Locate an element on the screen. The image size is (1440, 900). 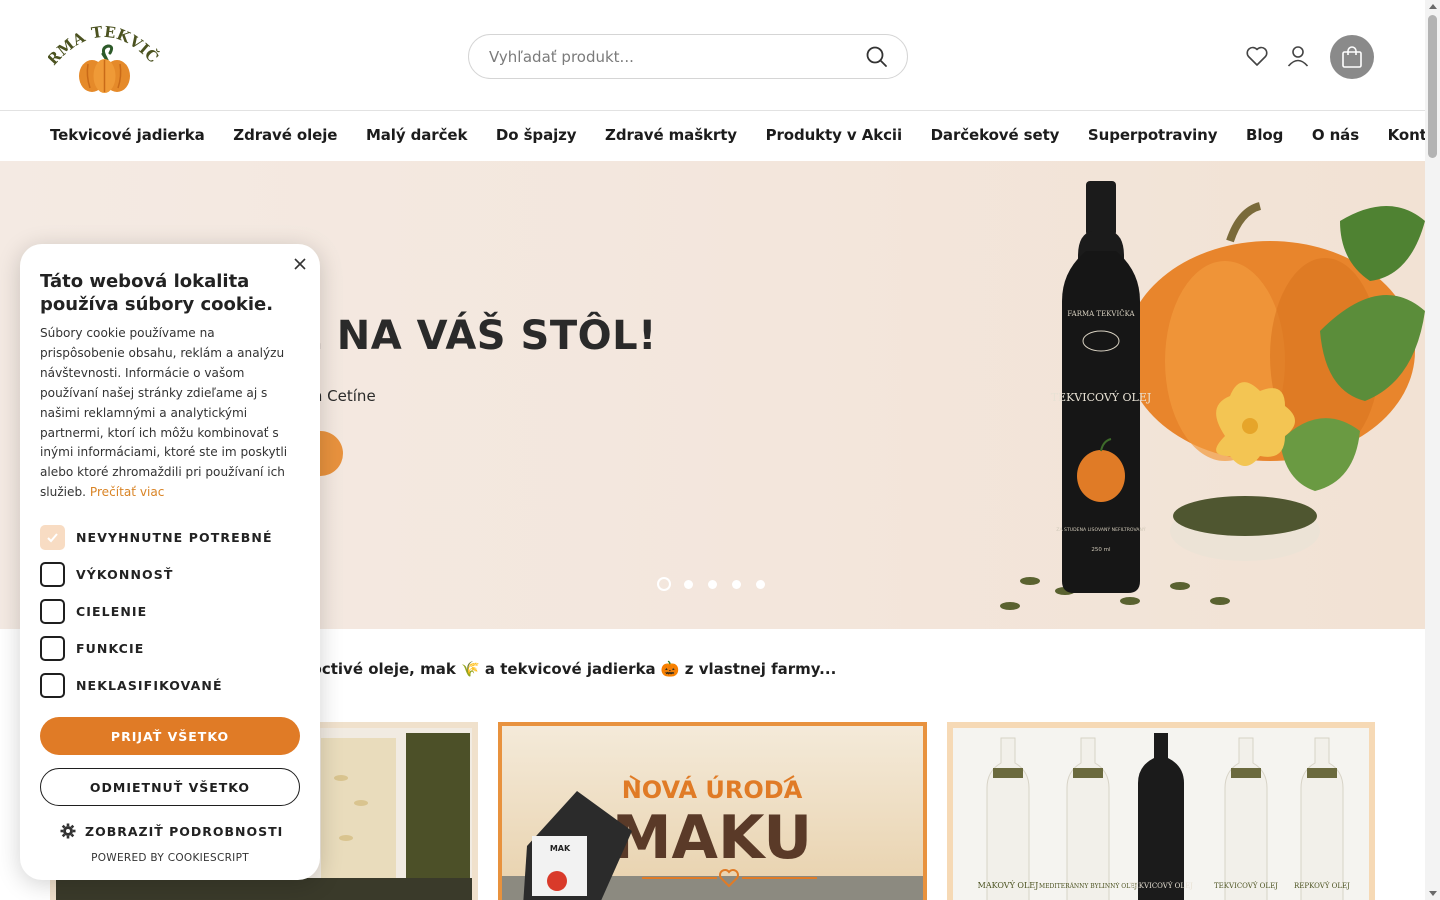
option-label: VÝKONNOSŤ is located at coordinates (125, 574).